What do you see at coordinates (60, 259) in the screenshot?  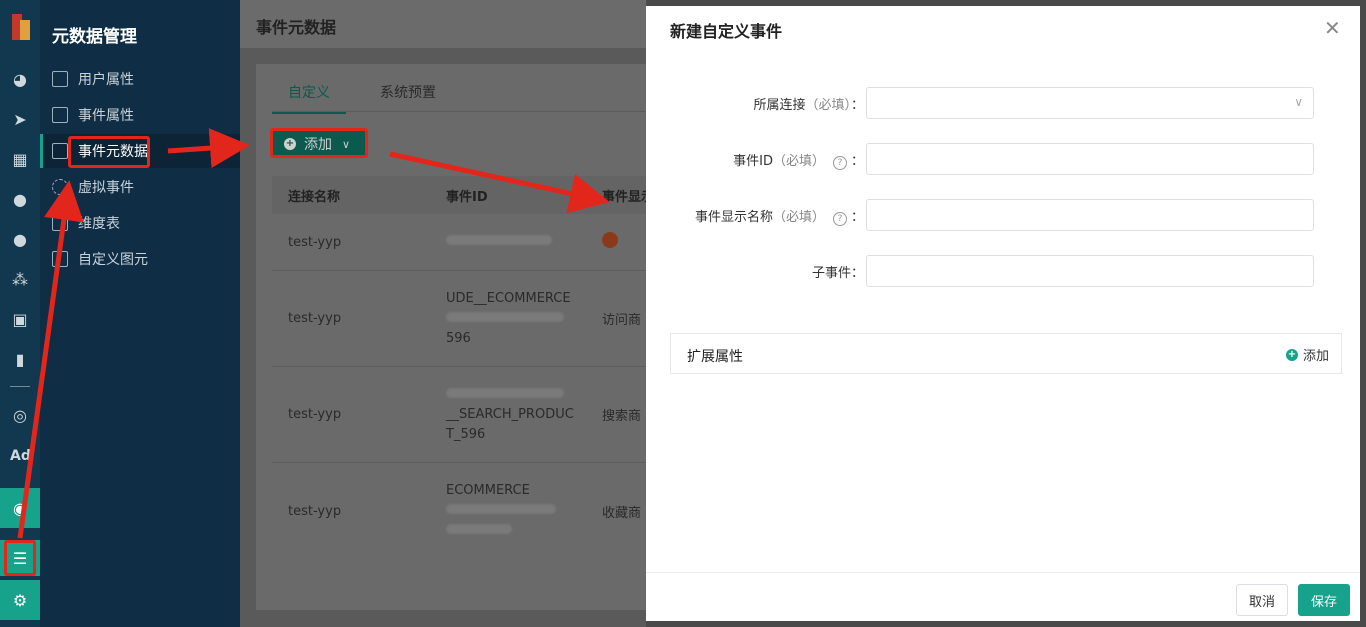 I see `shapes-icon` at bounding box center [60, 259].